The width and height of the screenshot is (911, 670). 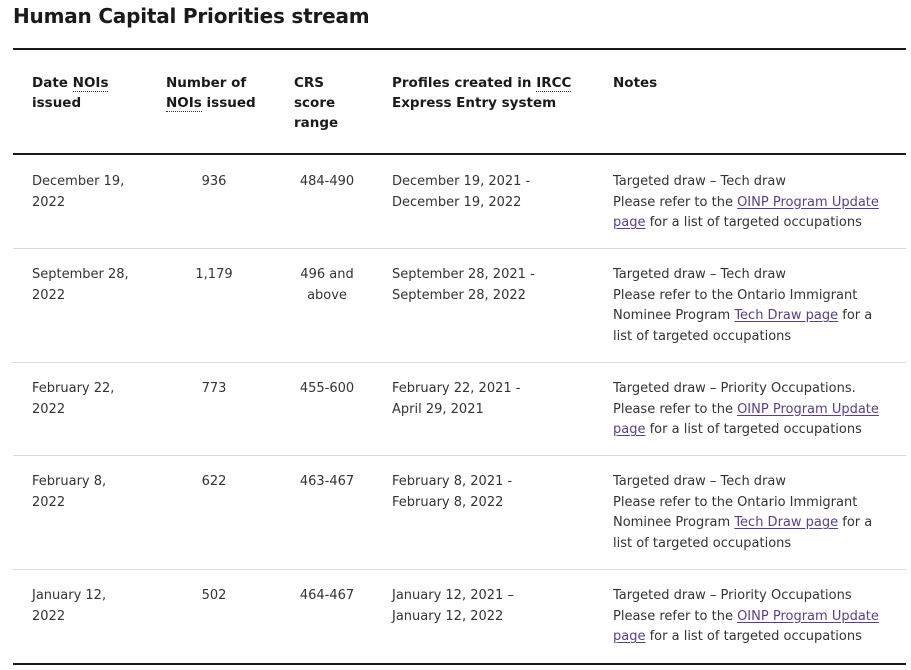 I want to click on header-number-post: issued, so click(x=228, y=103).